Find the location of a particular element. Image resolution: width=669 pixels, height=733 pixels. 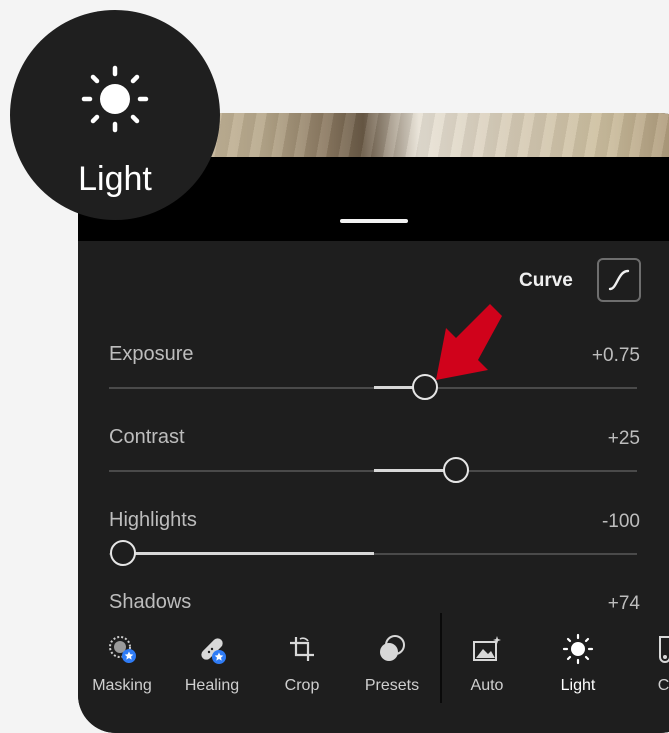

shadows-label: Shadows is located at coordinates (150, 602).